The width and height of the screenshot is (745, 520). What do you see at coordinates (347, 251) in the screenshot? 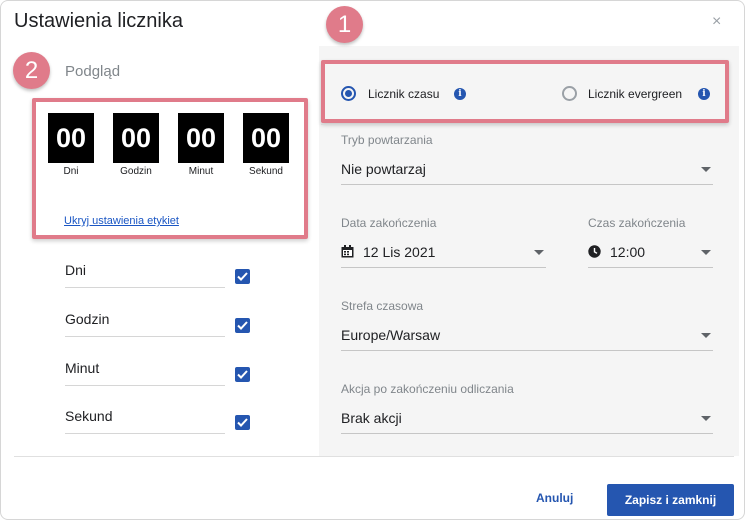
I see `calendar-icon` at bounding box center [347, 251].